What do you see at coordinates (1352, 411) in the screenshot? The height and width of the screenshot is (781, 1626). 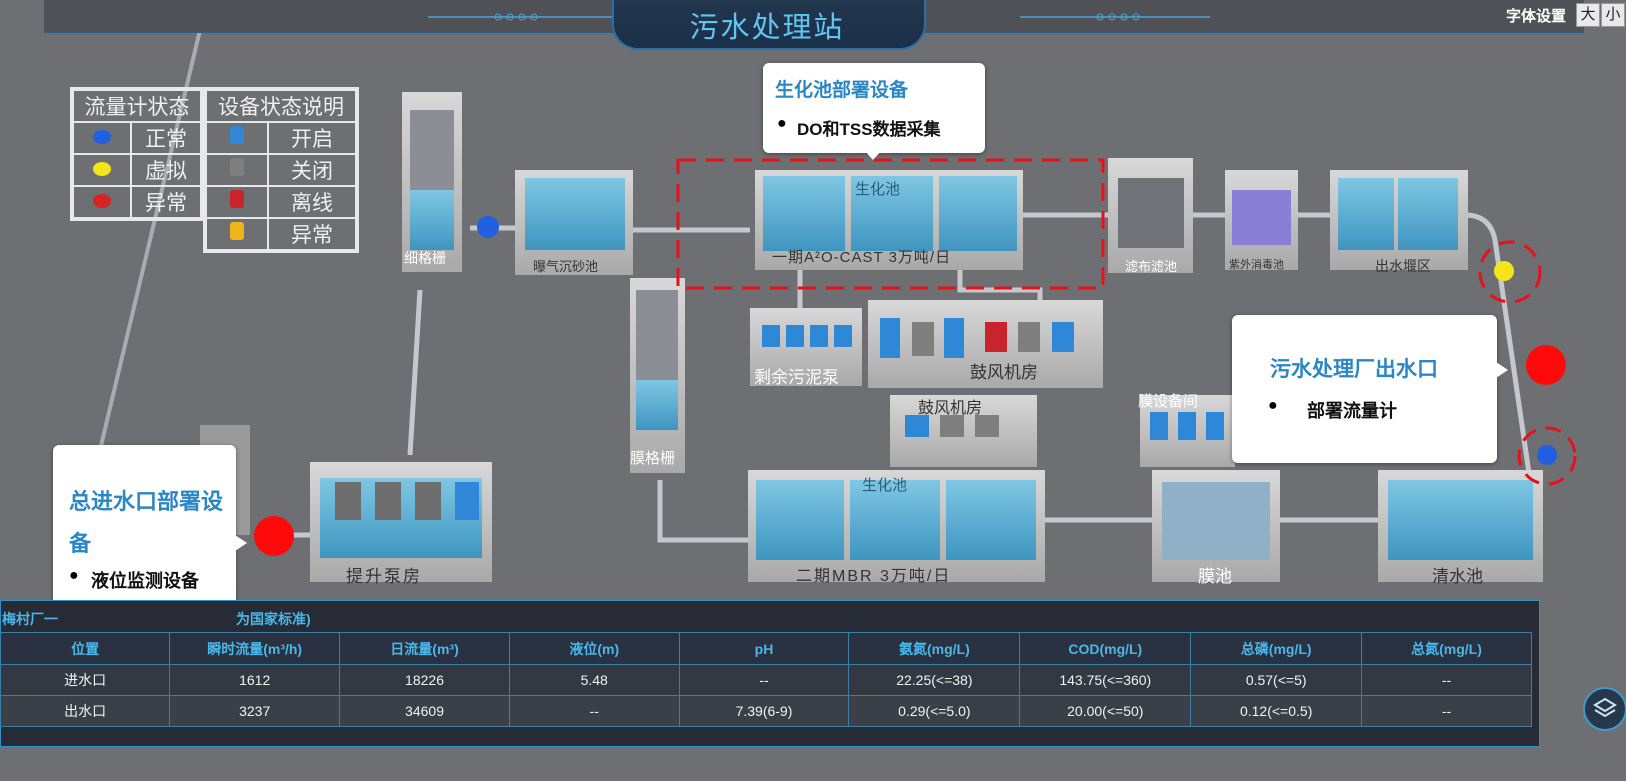 I see `callout-item: 部署流量计` at bounding box center [1352, 411].